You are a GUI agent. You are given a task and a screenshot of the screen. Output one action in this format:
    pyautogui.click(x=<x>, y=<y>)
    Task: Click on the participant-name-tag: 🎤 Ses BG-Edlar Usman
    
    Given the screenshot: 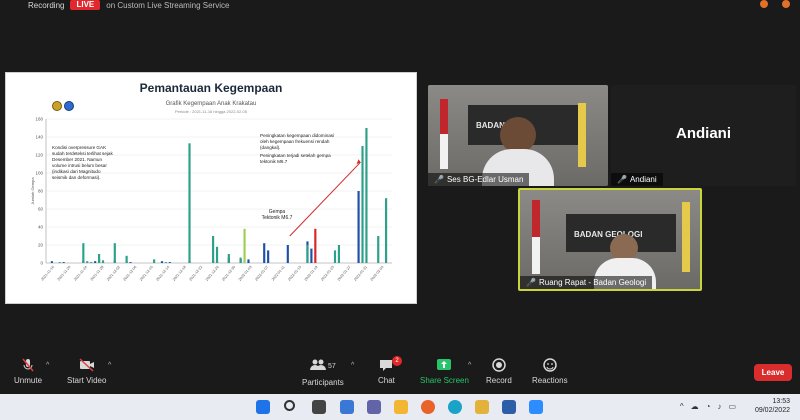 What is the action you would take?
    pyautogui.click(x=479, y=179)
    